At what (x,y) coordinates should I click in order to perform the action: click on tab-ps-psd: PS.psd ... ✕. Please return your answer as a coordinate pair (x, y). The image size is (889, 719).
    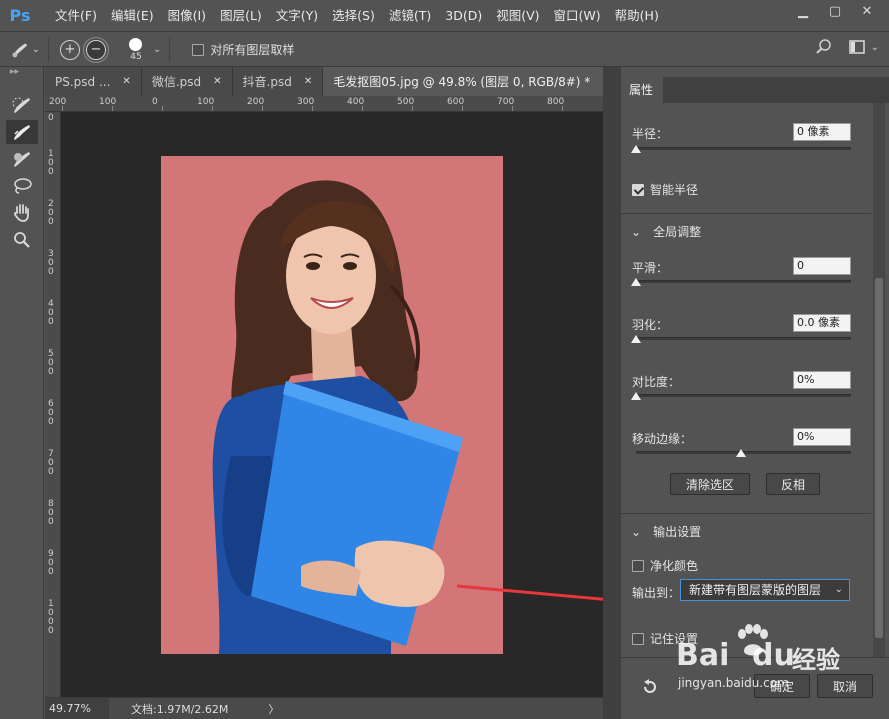
    Looking at the image, I should click on (93, 81).